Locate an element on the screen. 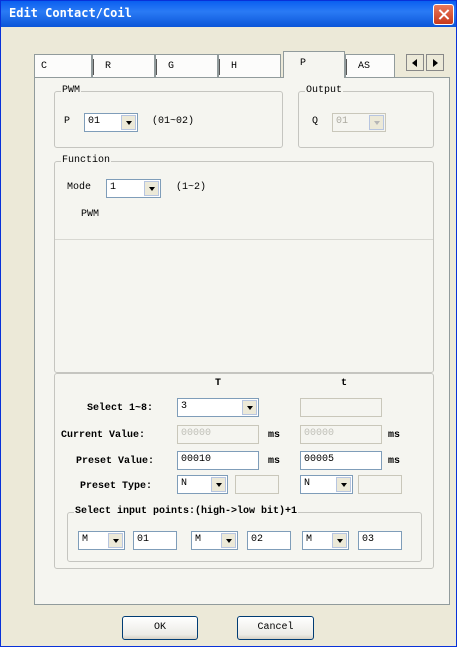 The width and height of the screenshot is (457, 647). column-T-header: T is located at coordinates (218, 383).